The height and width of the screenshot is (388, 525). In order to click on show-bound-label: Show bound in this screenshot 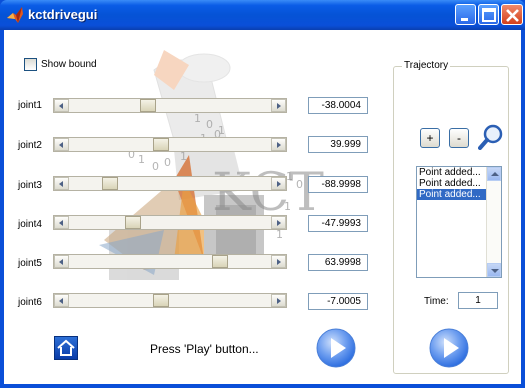, I will do `click(69, 64)`.